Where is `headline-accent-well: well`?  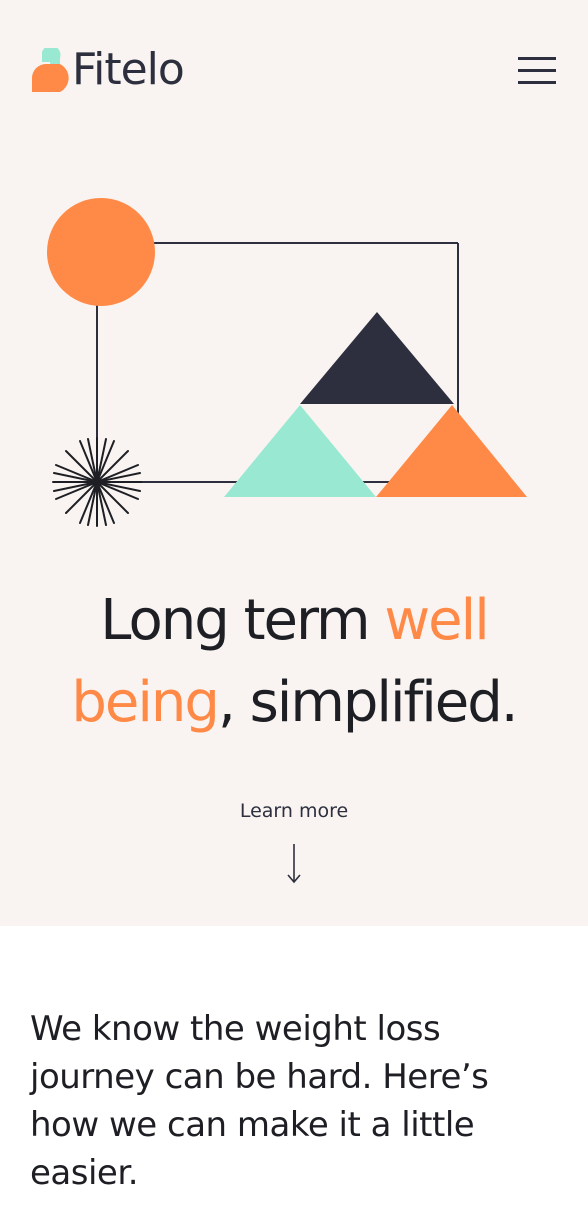 headline-accent-well: well is located at coordinates (436, 620).